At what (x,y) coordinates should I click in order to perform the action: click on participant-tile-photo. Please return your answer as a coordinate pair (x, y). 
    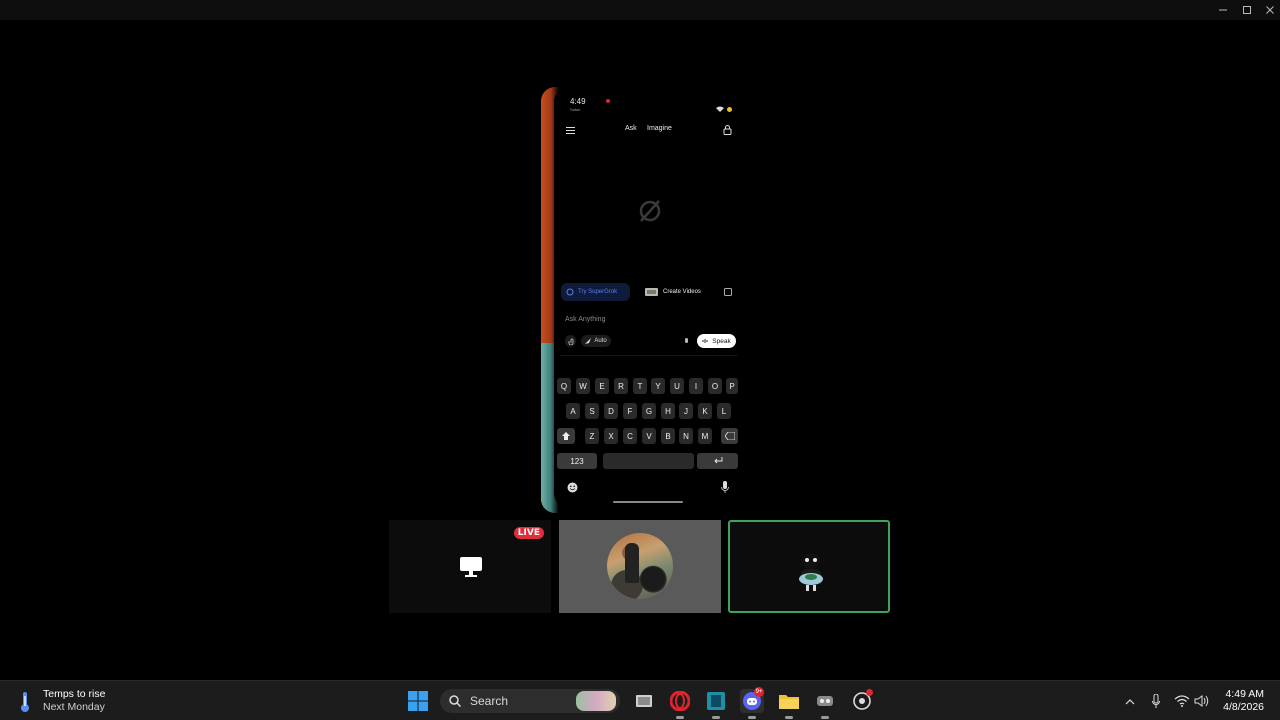
    Looking at the image, I should click on (640, 566).